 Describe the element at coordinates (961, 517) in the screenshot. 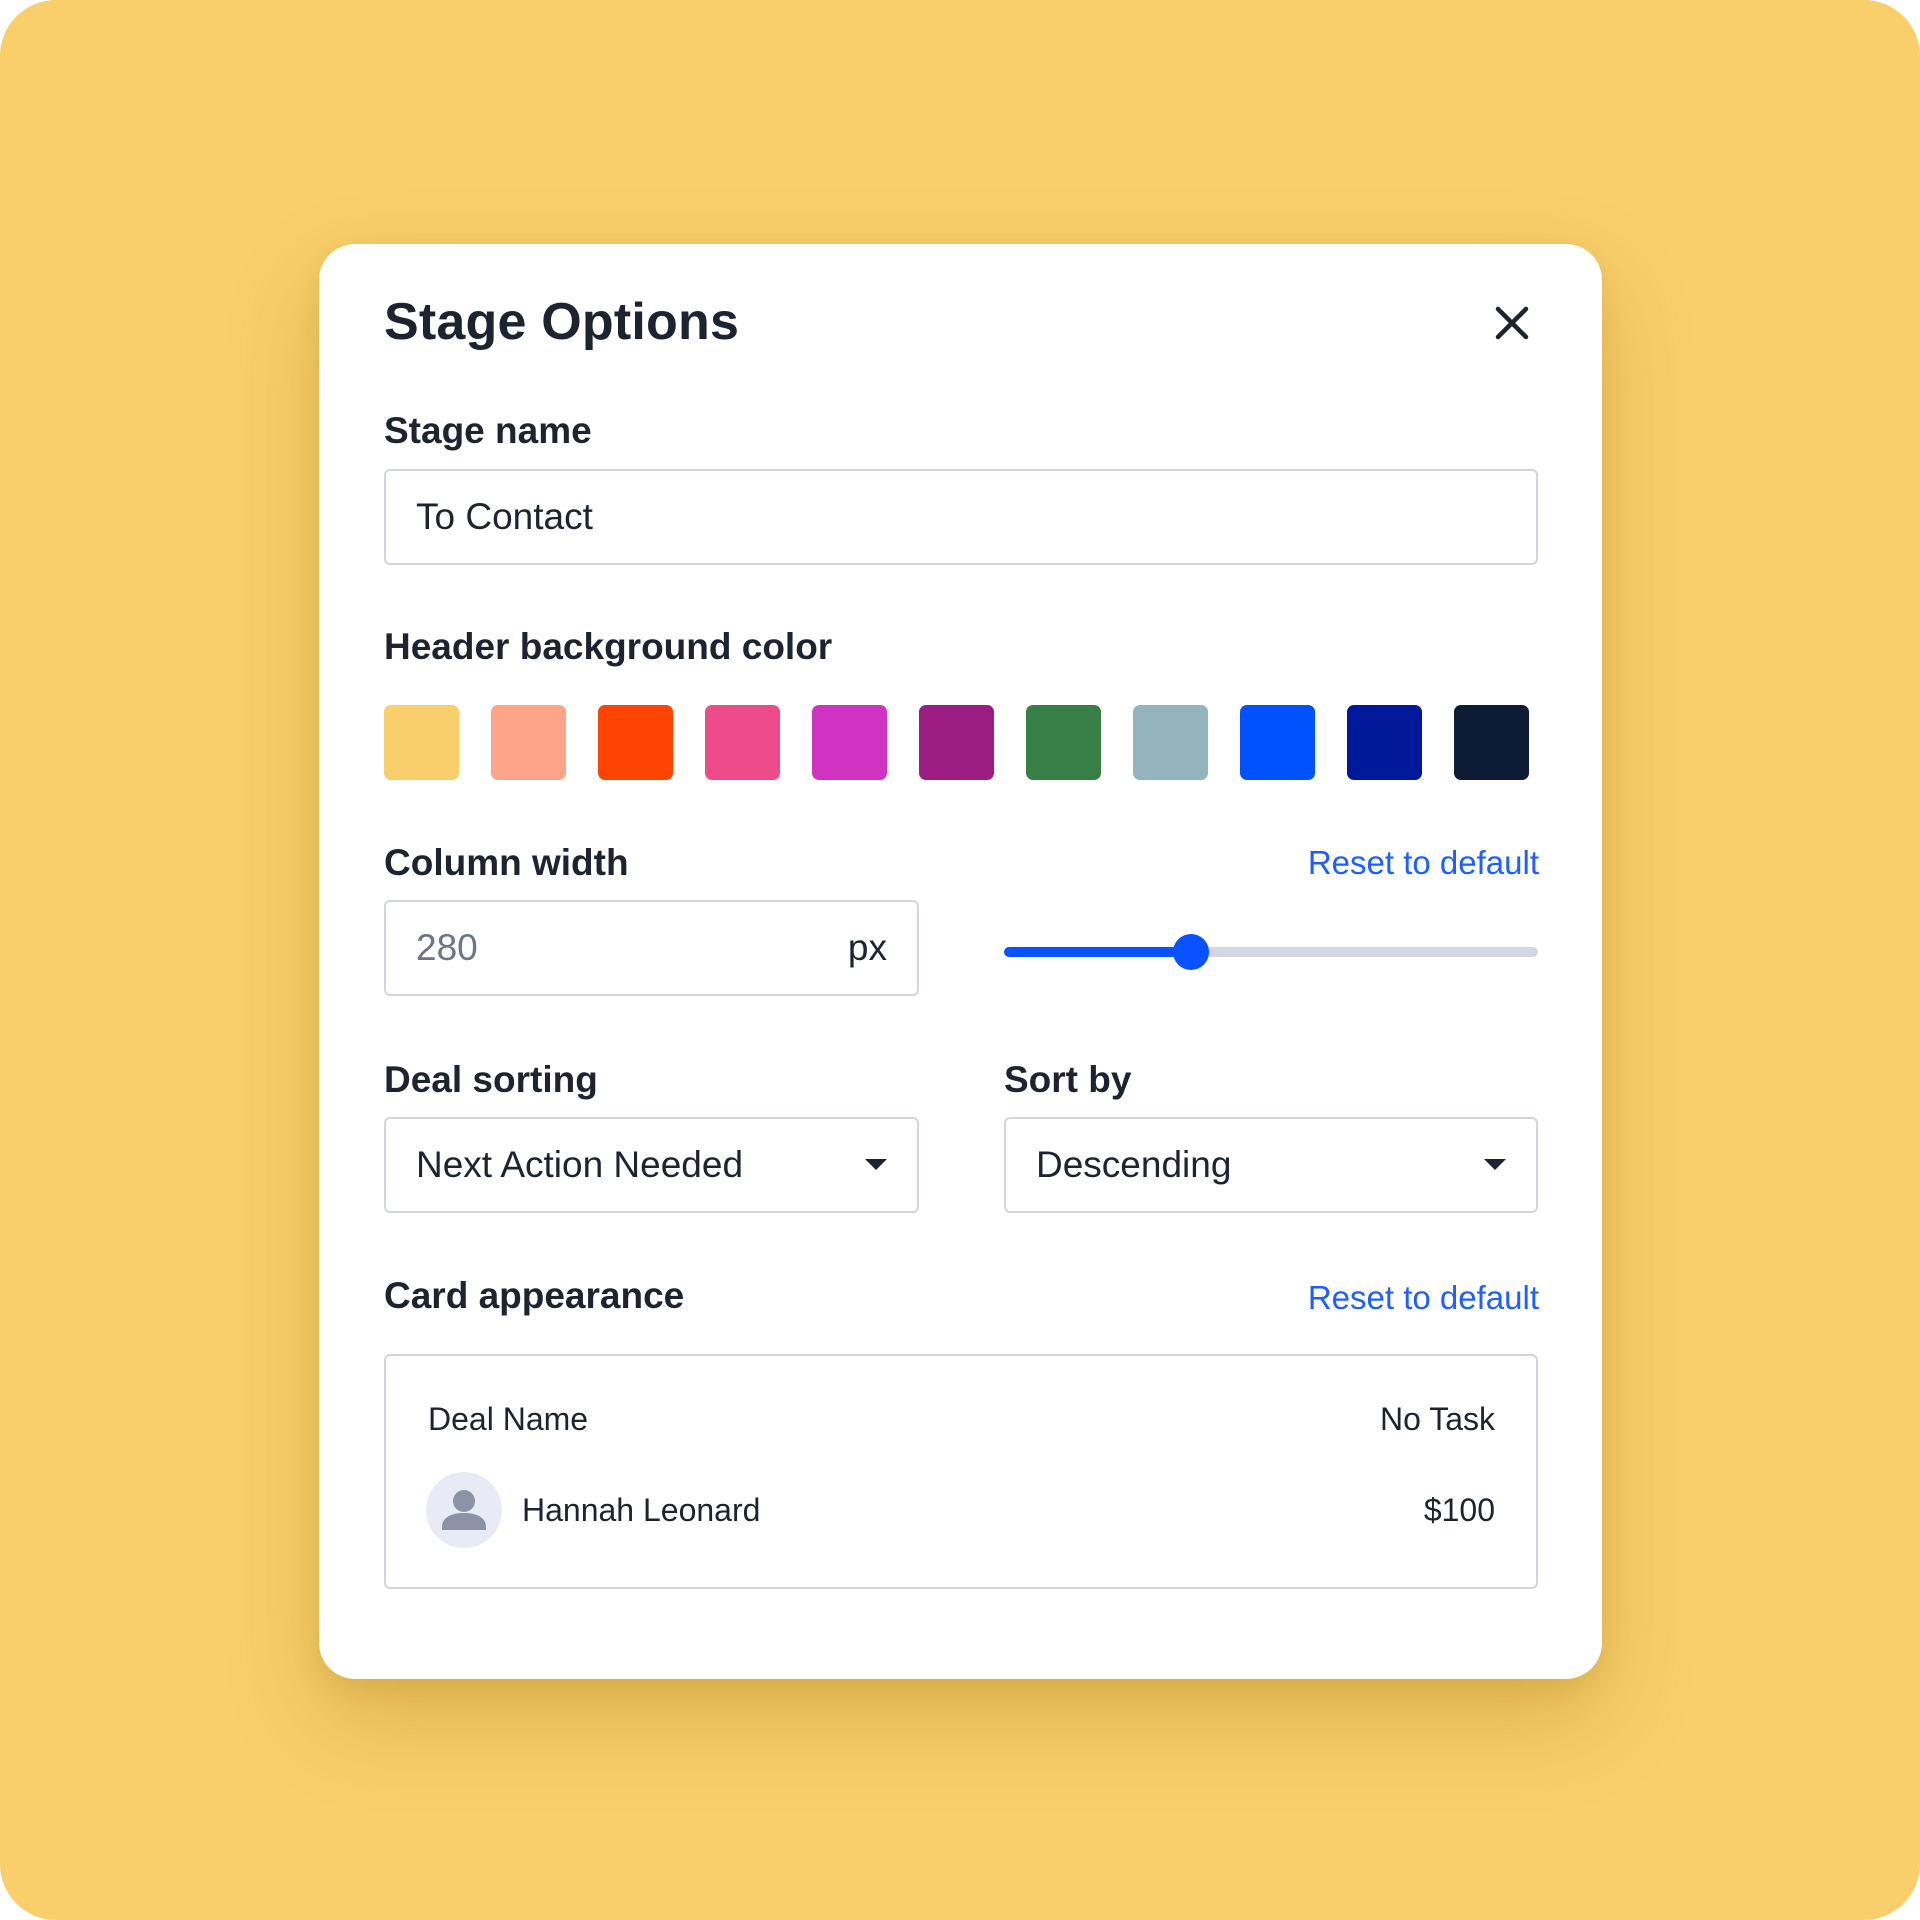

I see `stage-name-input: To Contact` at that location.